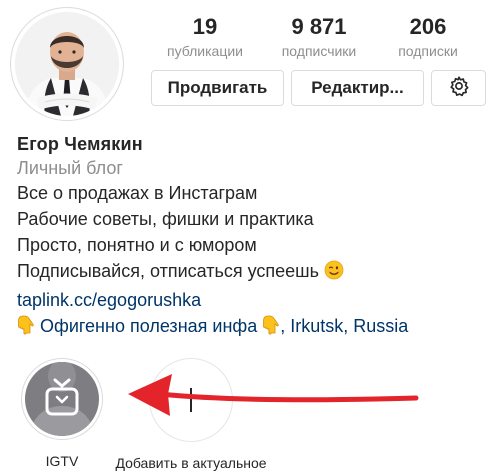 The image size is (500, 475). Describe the element at coordinates (334, 273) in the screenshot. I see `winking-face-emoji` at that location.